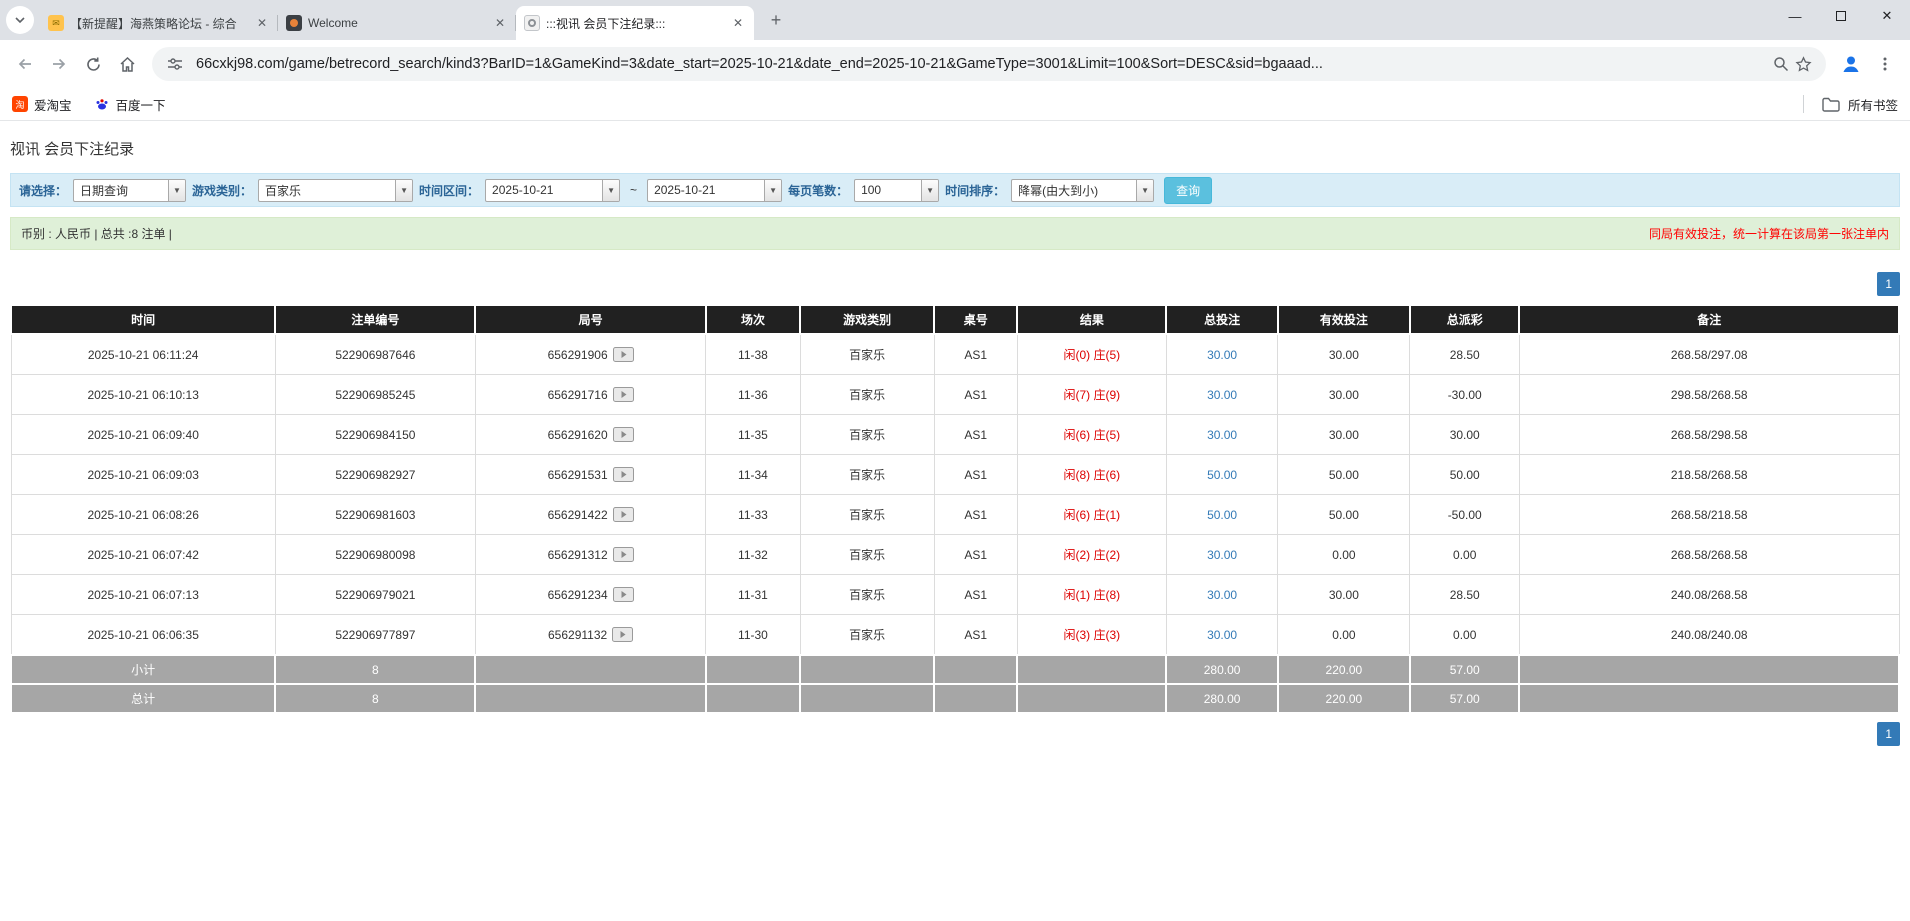 This screenshot has height=921, width=1910. Describe the element at coordinates (1077, 435) in the screenshot. I see `result-player: 闲(6)` at that location.